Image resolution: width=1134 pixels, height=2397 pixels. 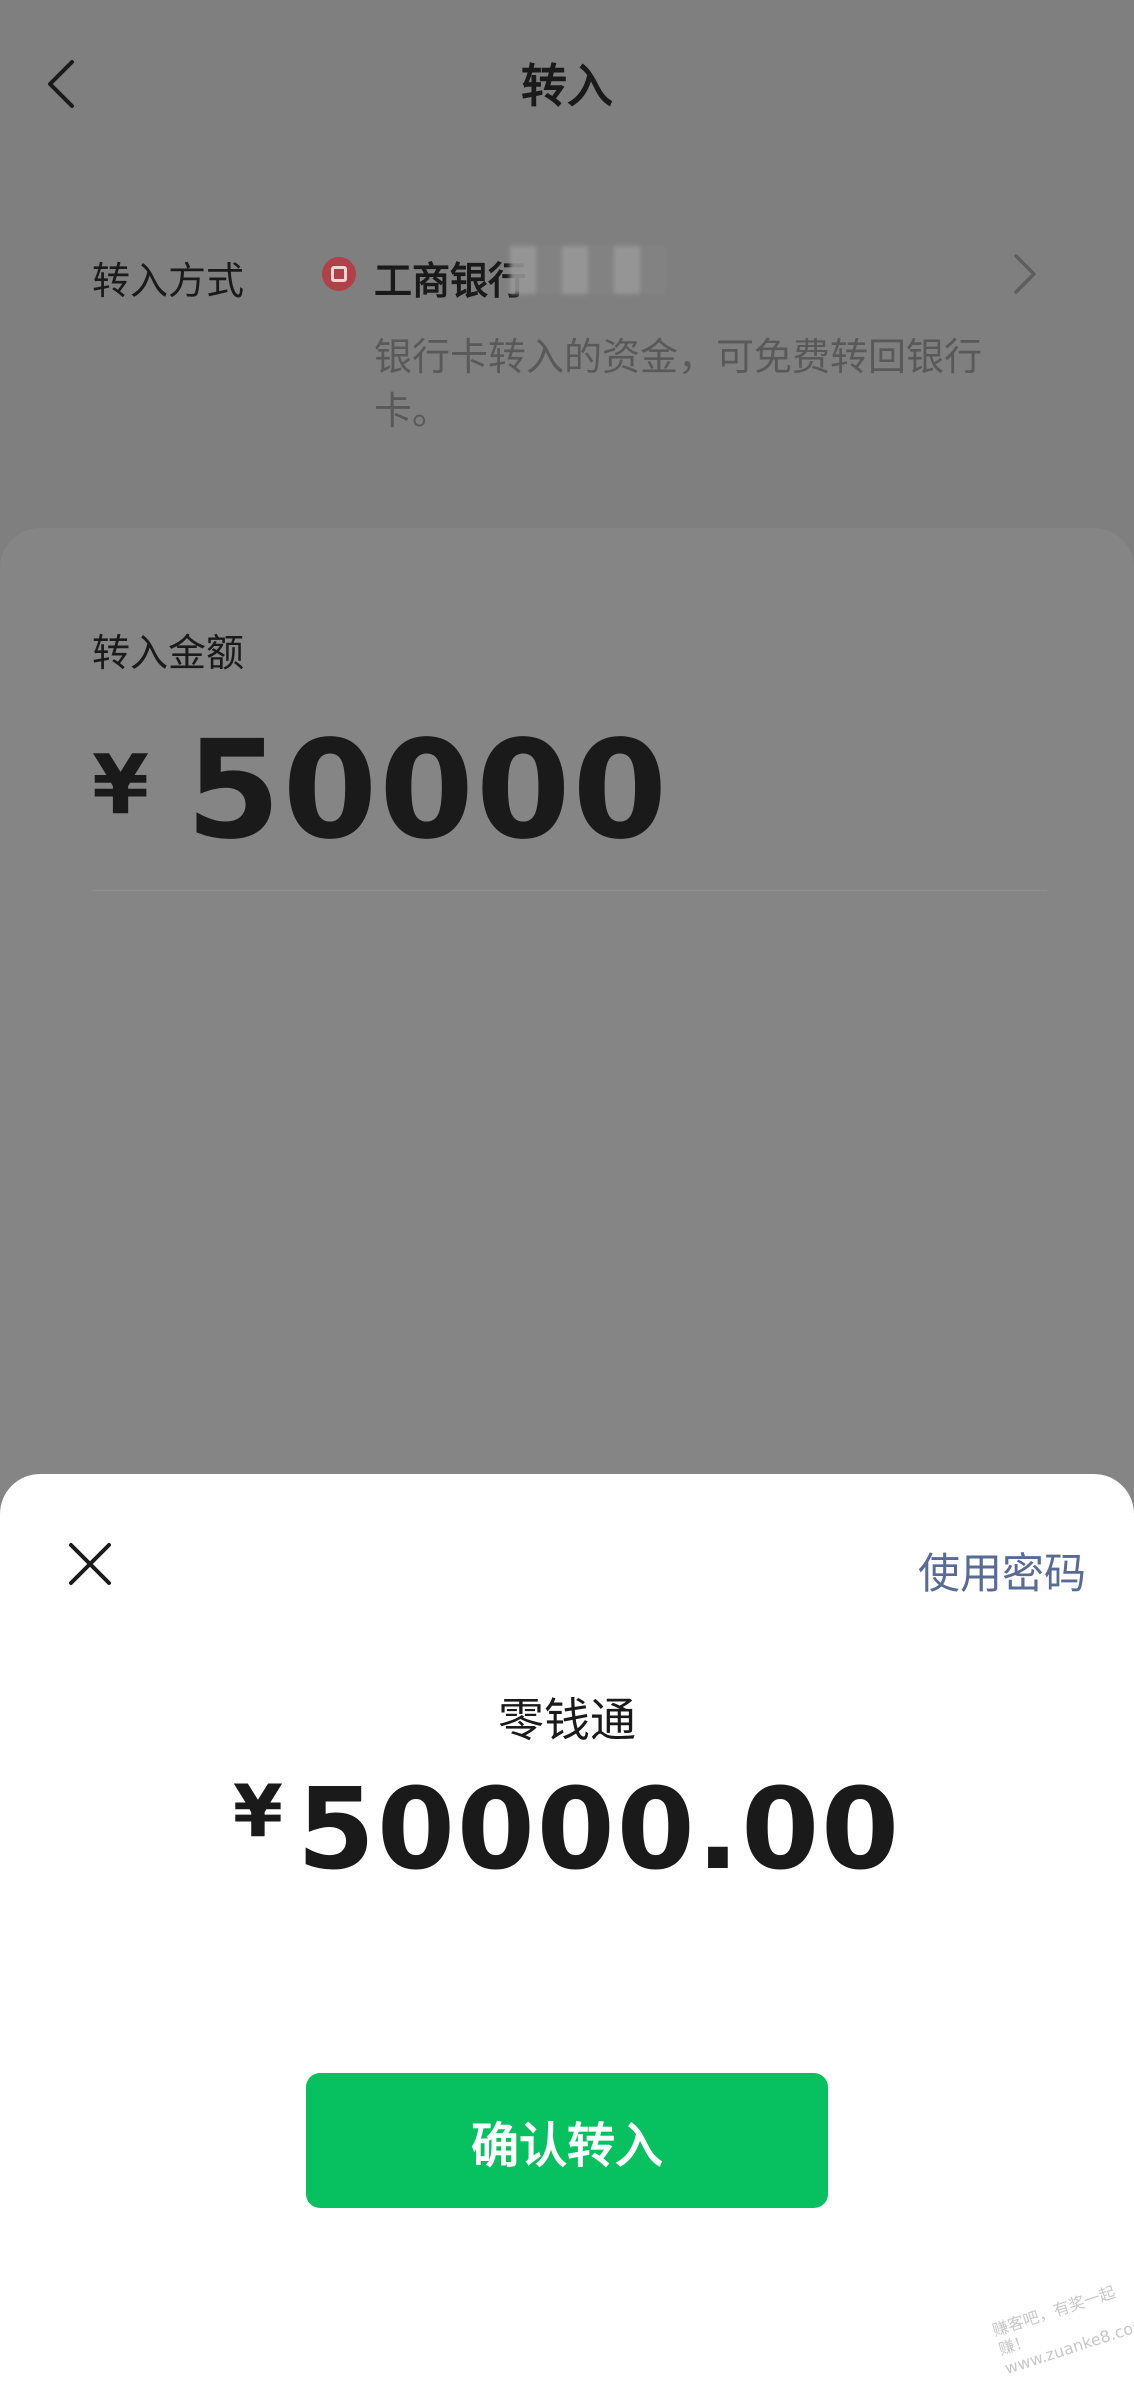 I want to click on bank-name: 工商银行, so click(x=450, y=277).